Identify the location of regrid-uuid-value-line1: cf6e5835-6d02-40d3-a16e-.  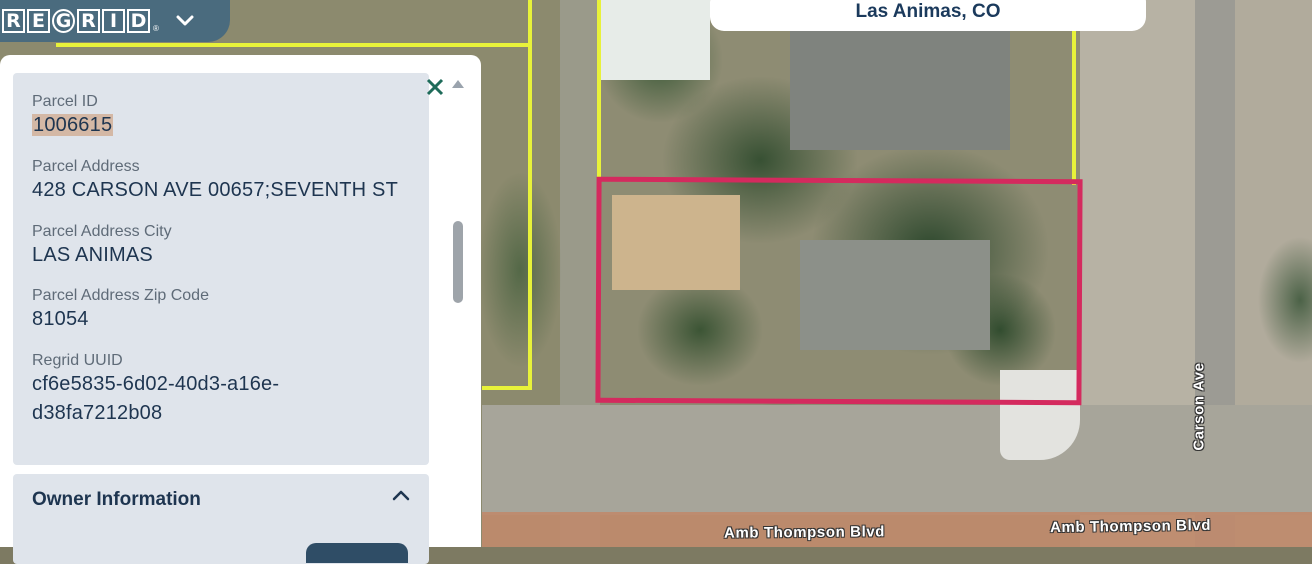
(155, 384).